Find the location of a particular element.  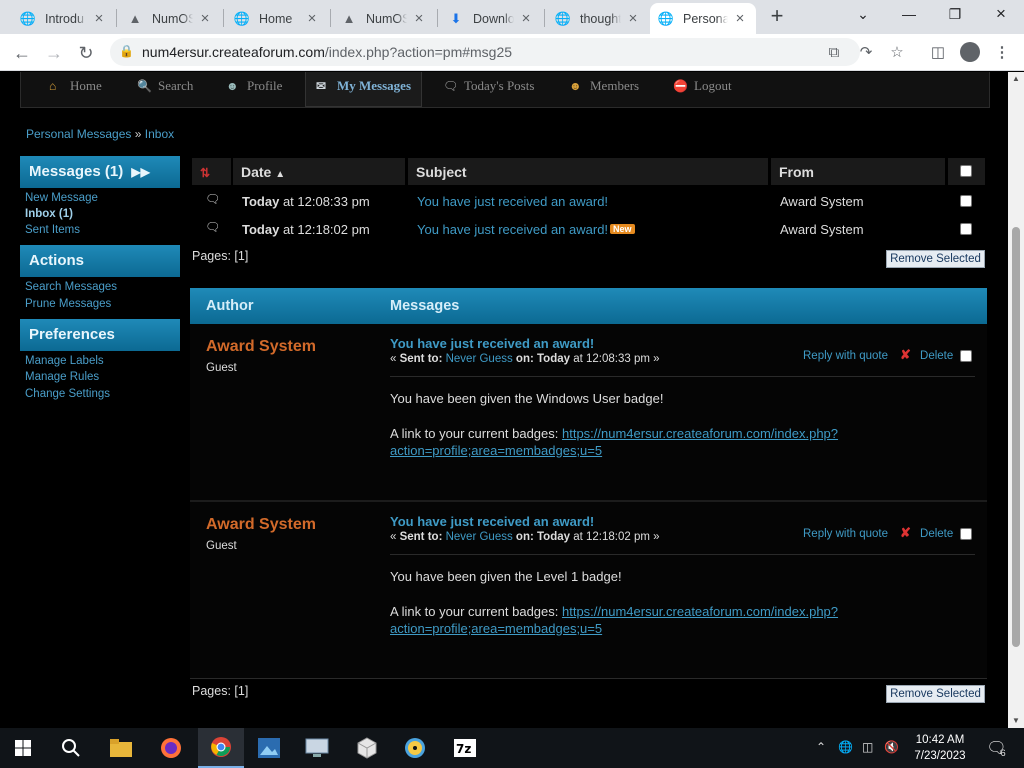

side-panel-icon: ◫ is located at coordinates (938, 53).